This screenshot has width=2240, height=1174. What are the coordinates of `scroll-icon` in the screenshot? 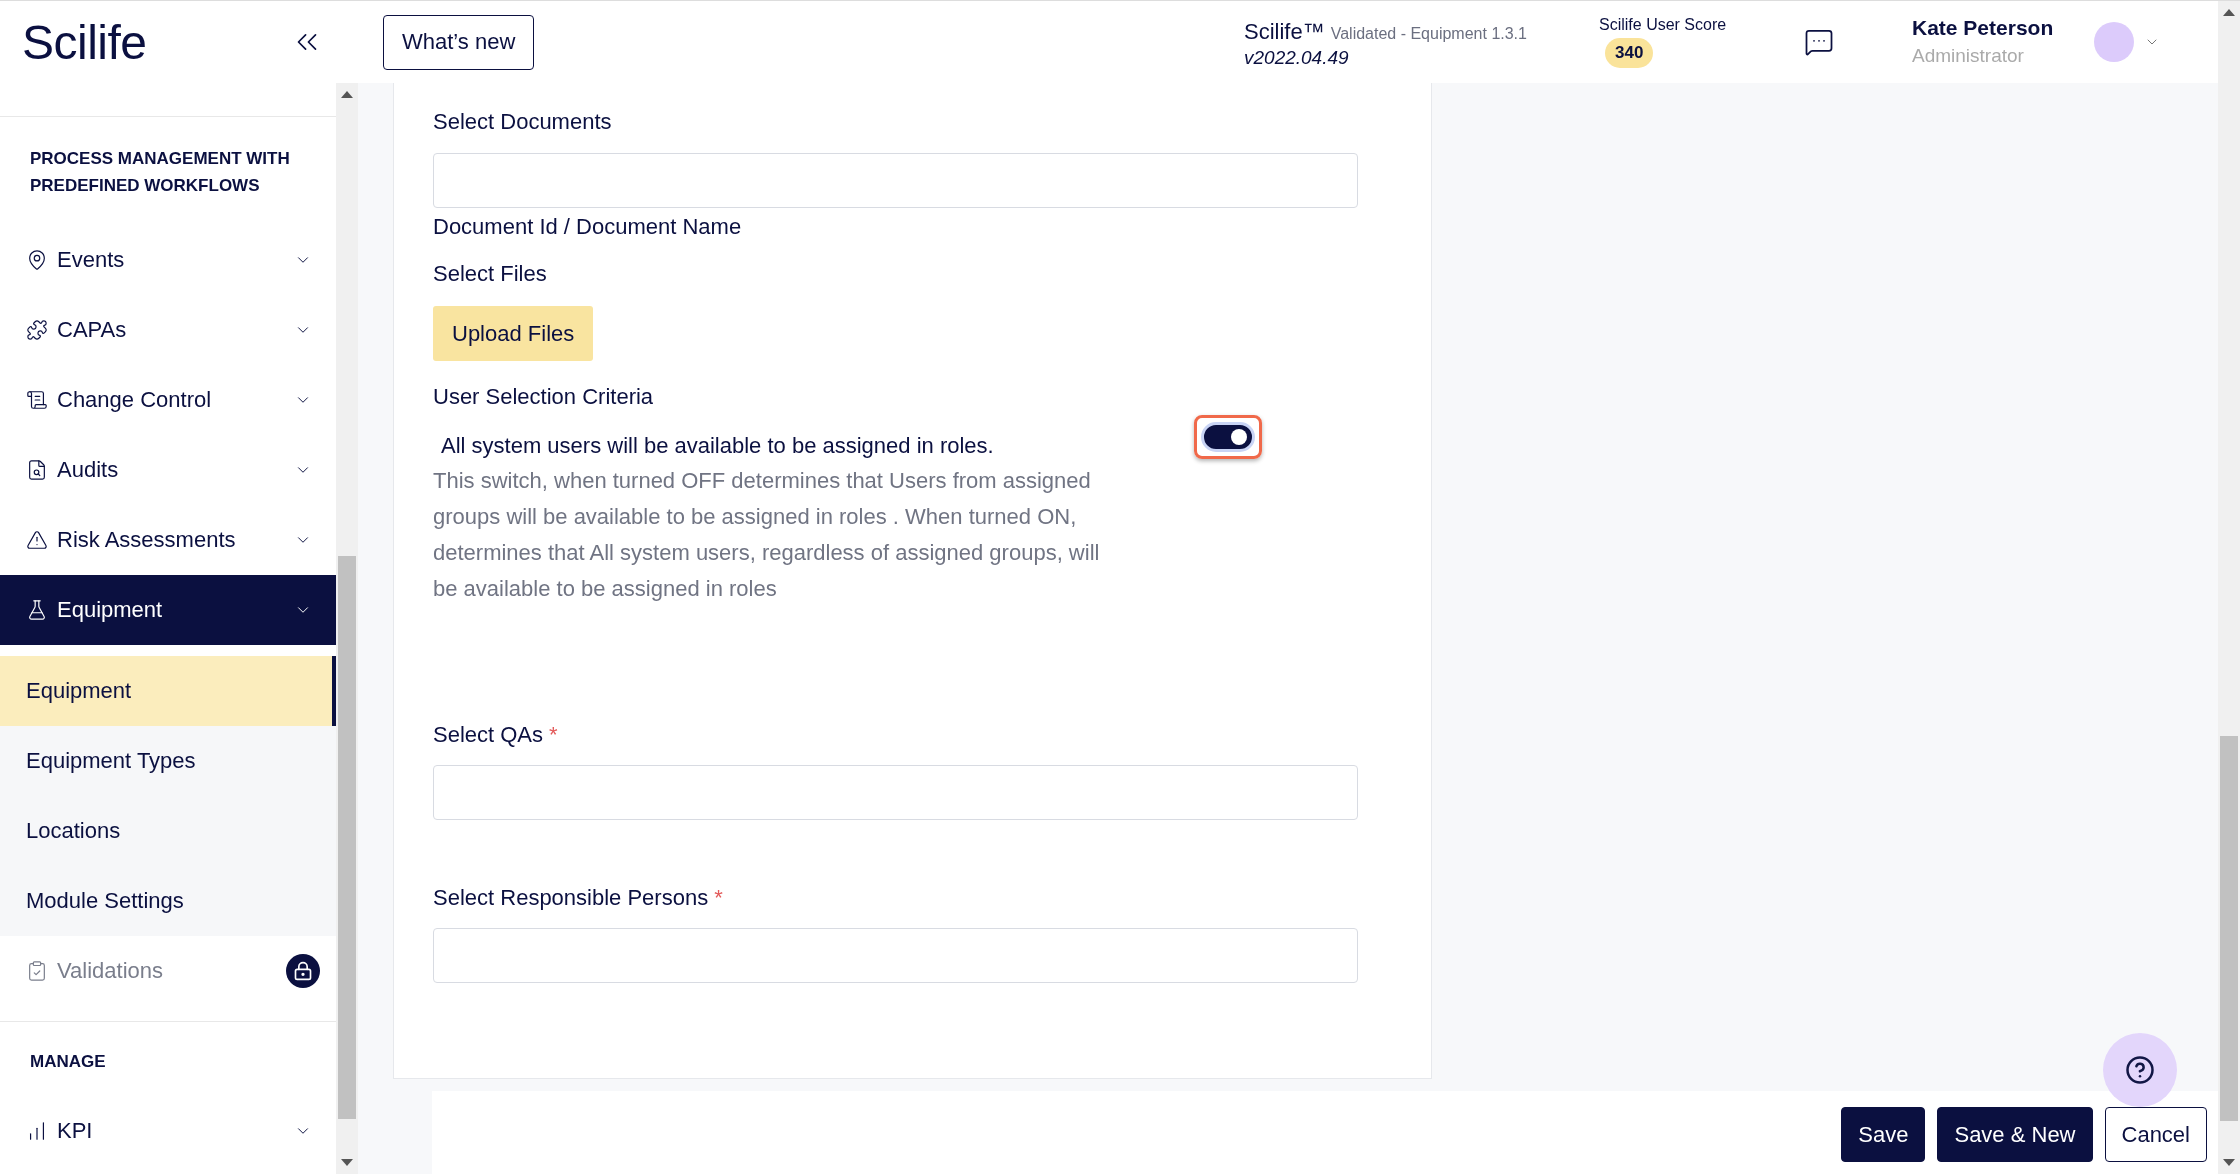 It's located at (37, 400).